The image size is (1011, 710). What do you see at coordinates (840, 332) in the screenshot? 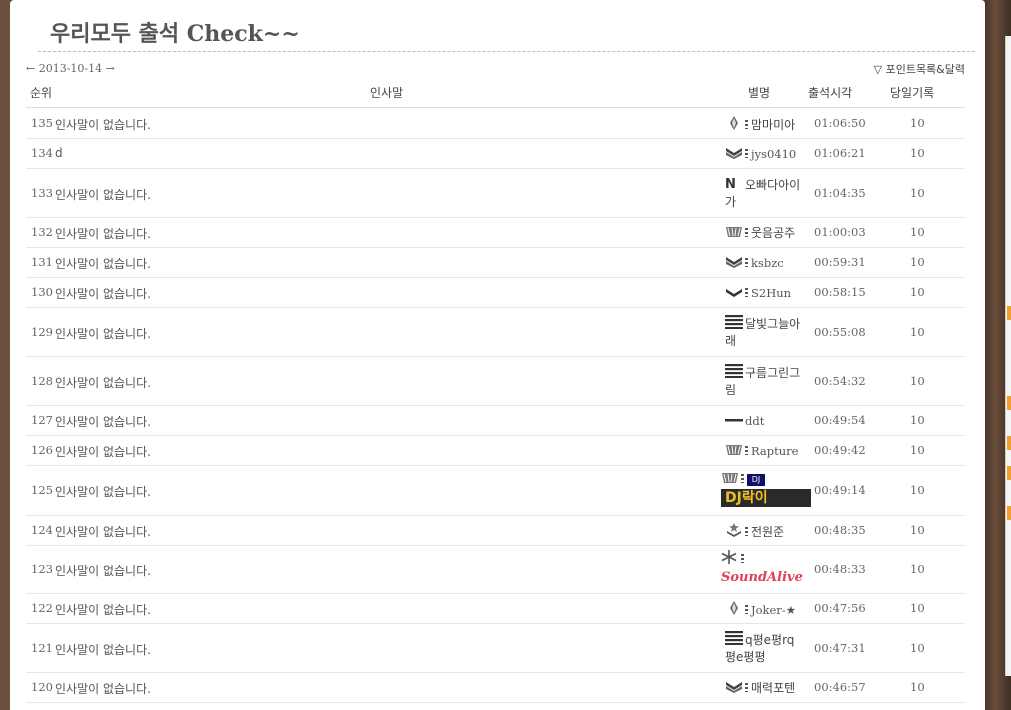
I see `time-cell: 00:55:08` at bounding box center [840, 332].